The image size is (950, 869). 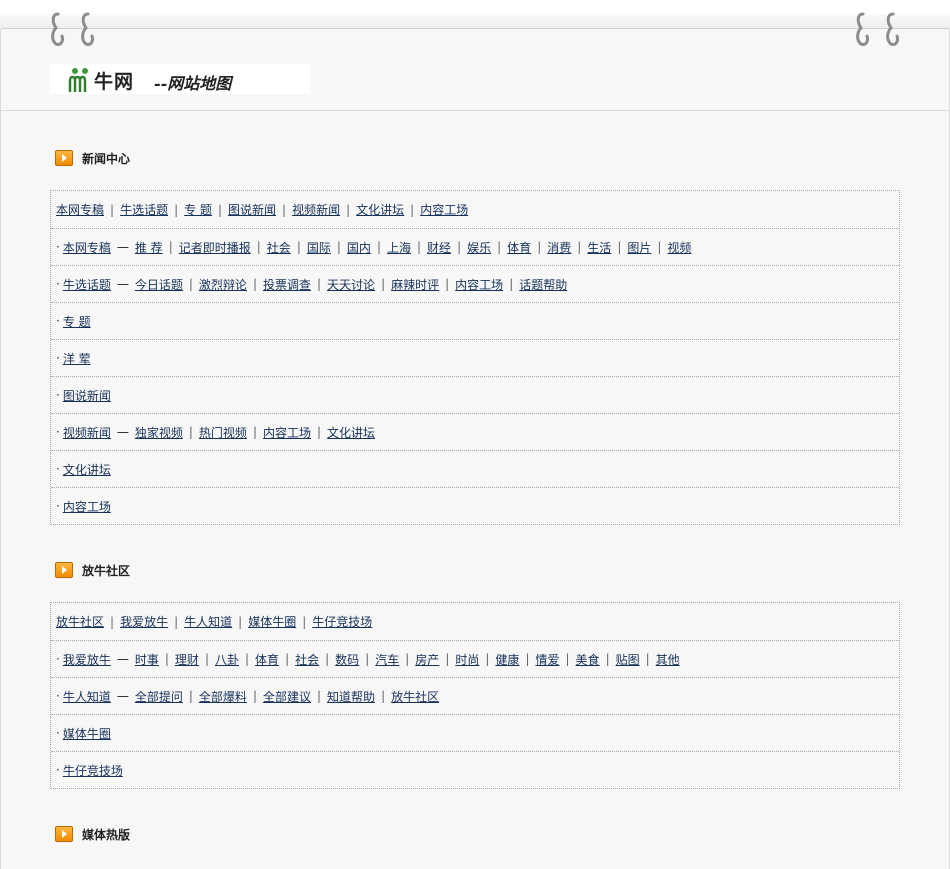 What do you see at coordinates (628, 659) in the screenshot?
I see `sitemap-link: 贴图` at bounding box center [628, 659].